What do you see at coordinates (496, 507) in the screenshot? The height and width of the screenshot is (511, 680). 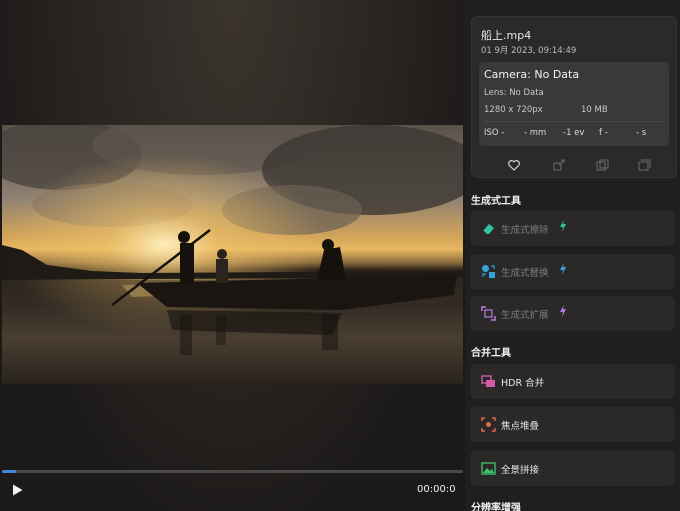 I see `section-title-enhance: 分辨率增强` at bounding box center [496, 507].